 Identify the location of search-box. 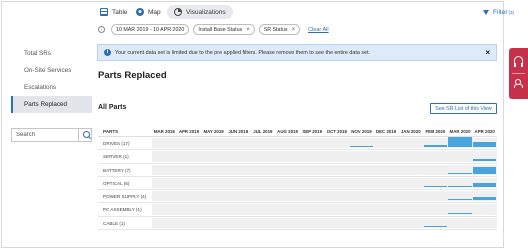
(51, 135).